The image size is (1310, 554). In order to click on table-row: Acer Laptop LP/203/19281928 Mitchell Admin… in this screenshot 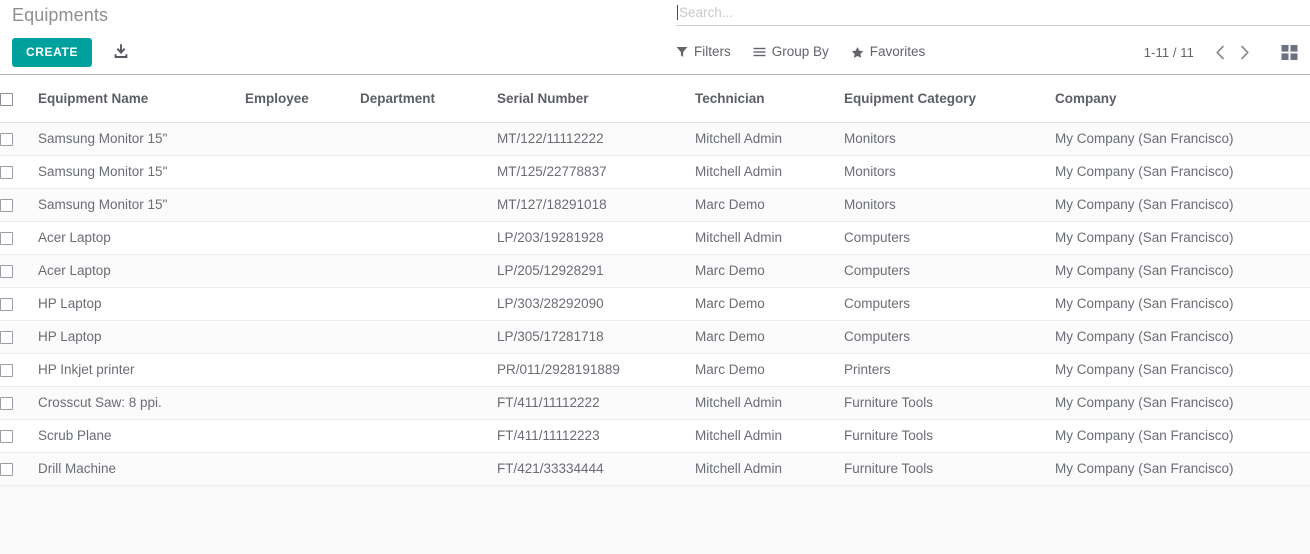, I will do `click(655, 238)`.